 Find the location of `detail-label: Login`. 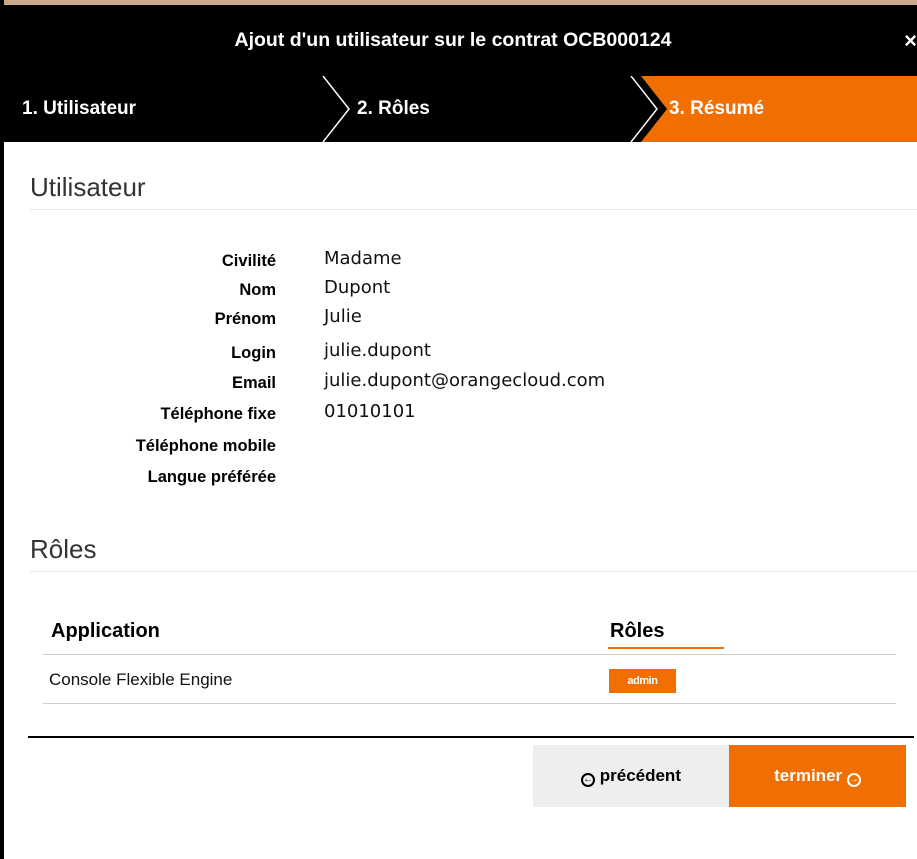

detail-label: Login is located at coordinates (253, 353).